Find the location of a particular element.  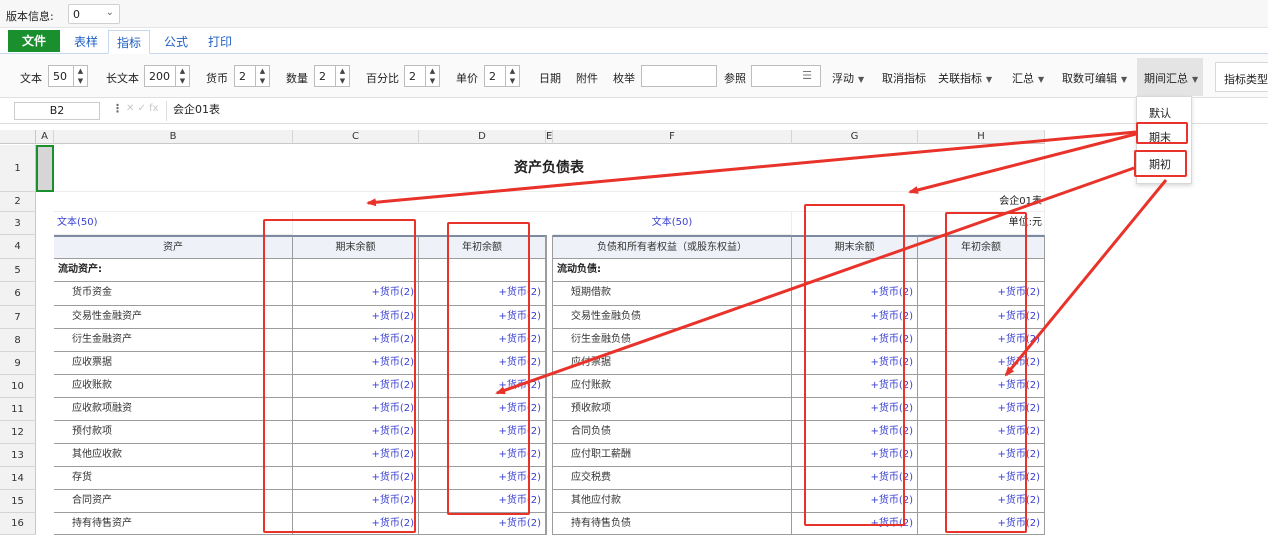

file-menu-button: 文件 is located at coordinates (34, 41).